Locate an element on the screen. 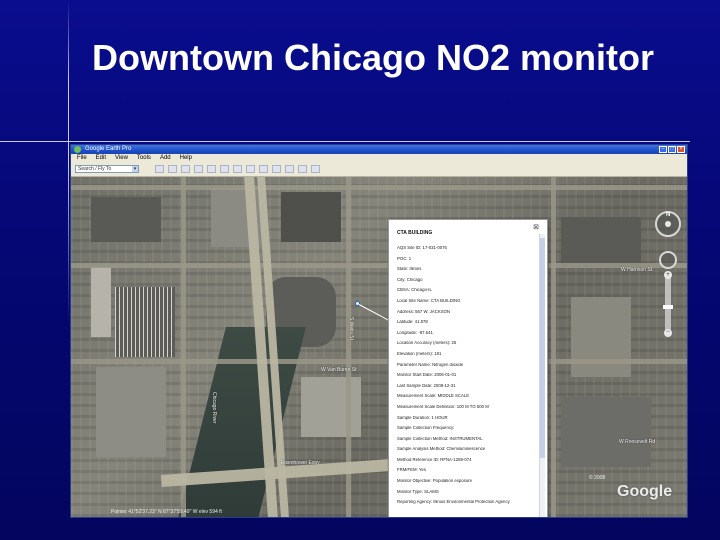  zoom-slider: + − is located at coordinates (668, 304).